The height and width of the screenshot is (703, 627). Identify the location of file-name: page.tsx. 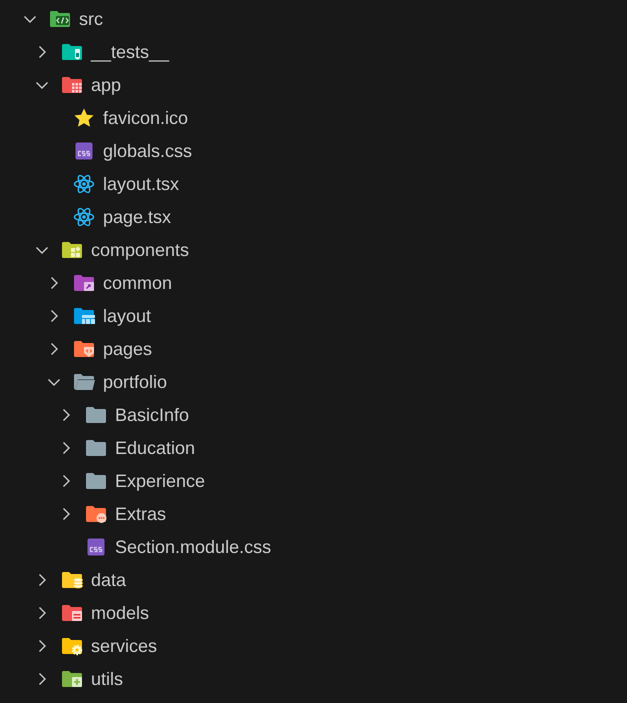
(137, 217).